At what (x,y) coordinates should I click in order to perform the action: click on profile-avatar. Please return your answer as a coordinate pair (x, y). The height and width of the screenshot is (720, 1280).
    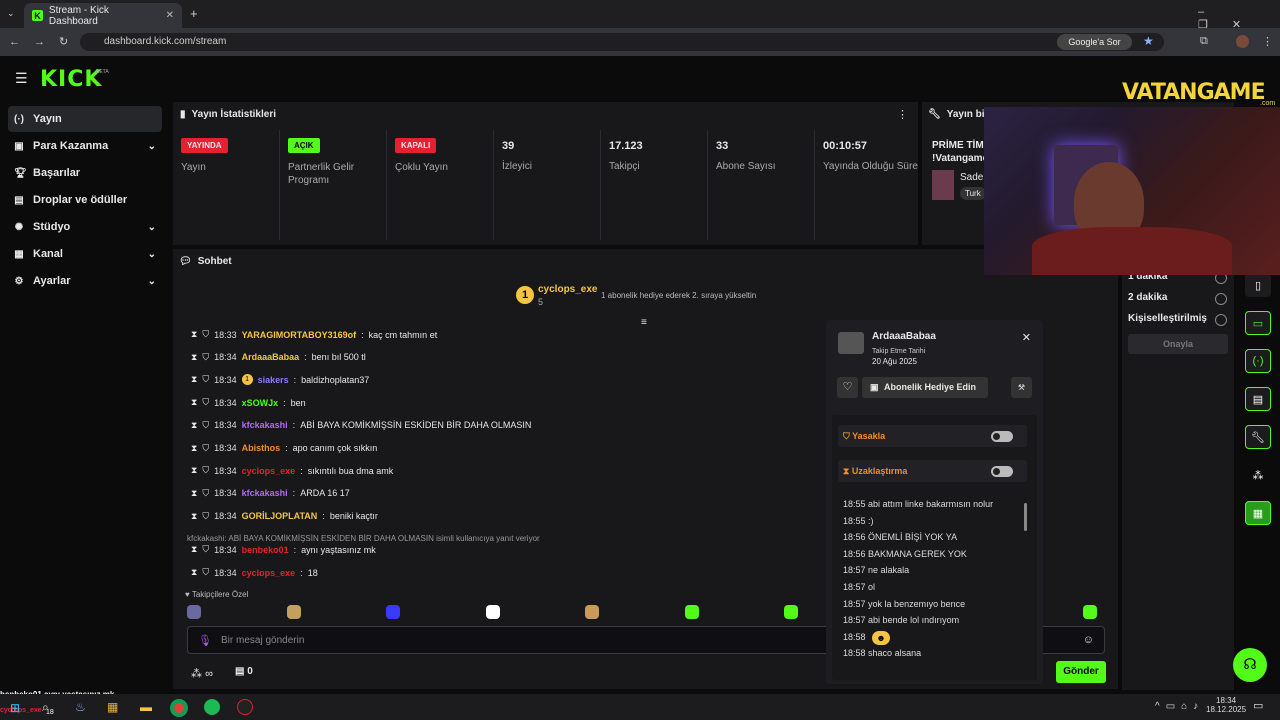
    Looking at the image, I should click on (1242, 41).